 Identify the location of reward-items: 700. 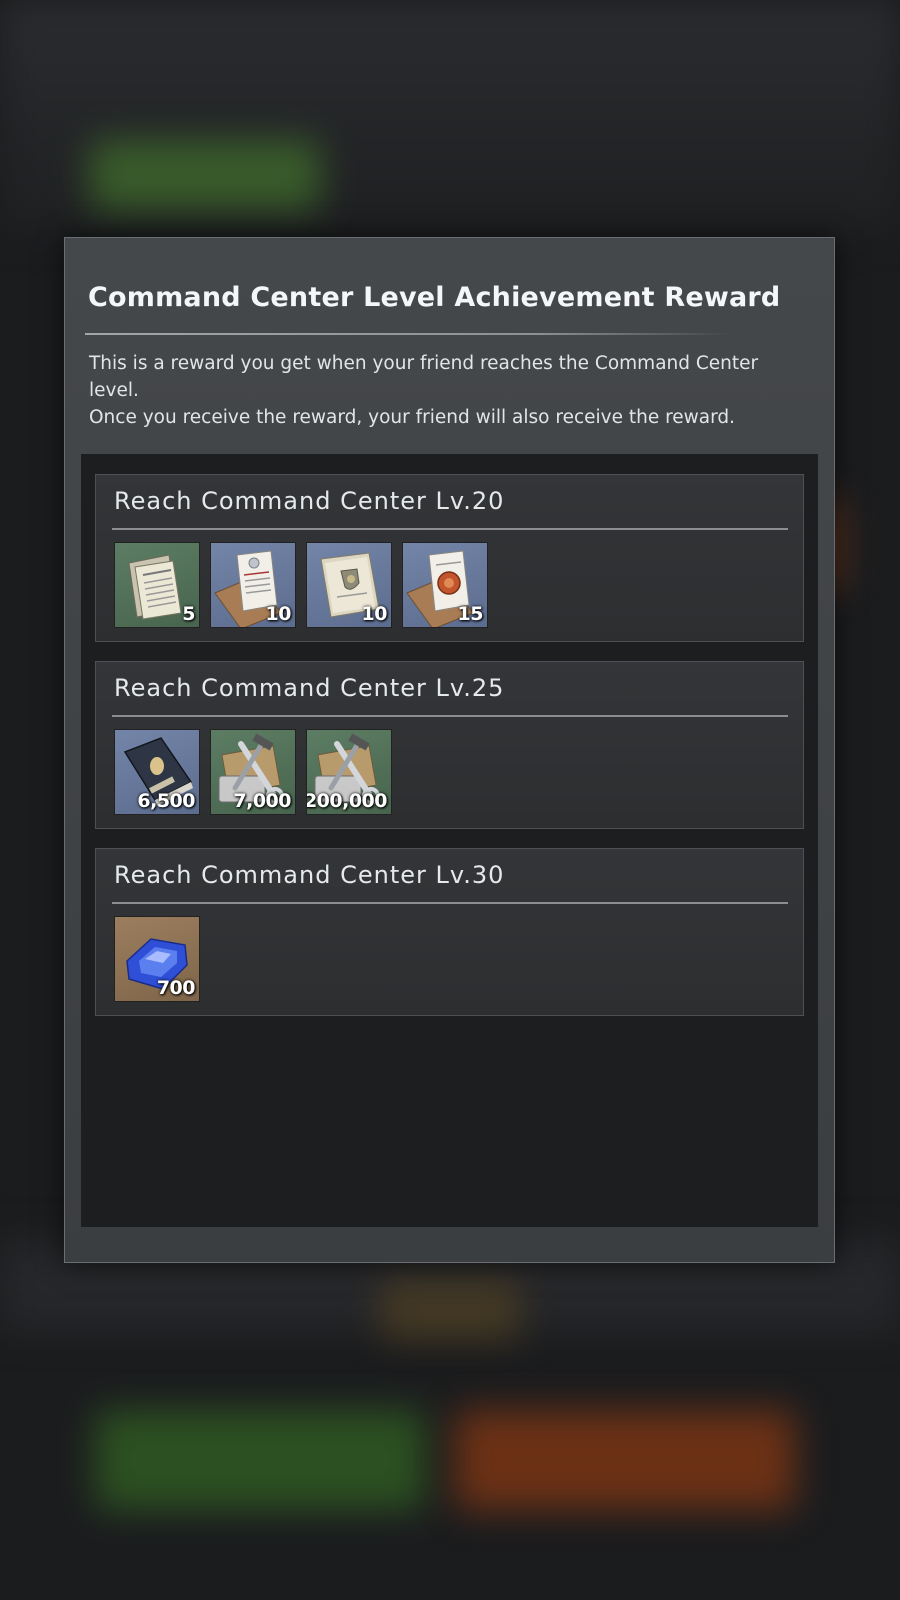
(157, 959).